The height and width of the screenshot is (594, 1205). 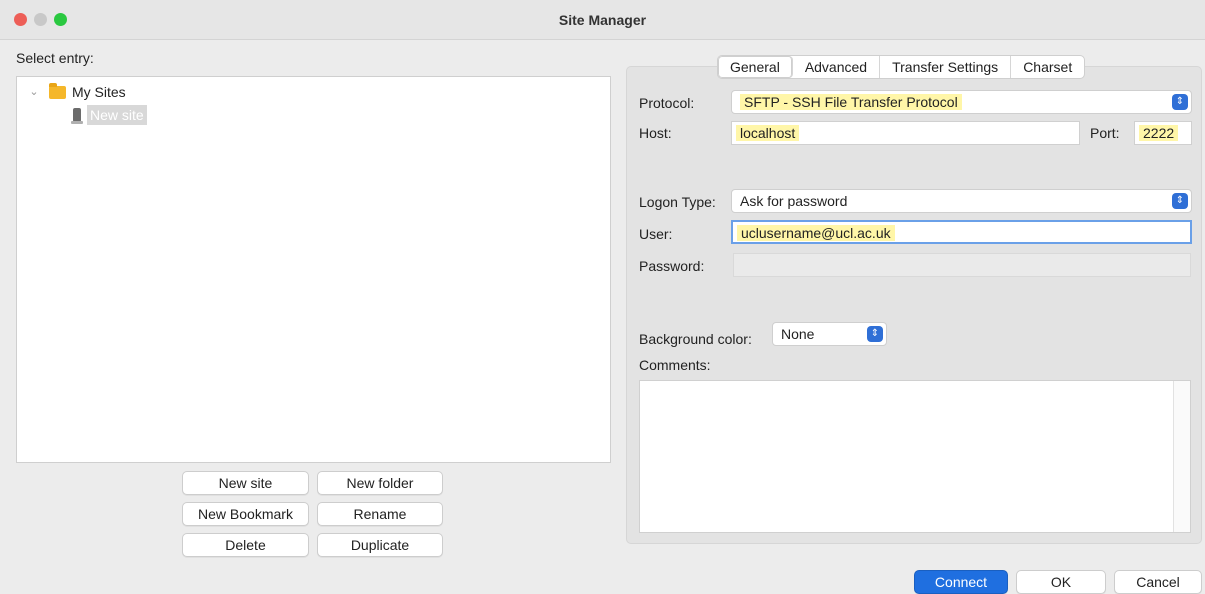 I want to click on new-bookmark-button: New Bookmark, so click(x=245, y=514).